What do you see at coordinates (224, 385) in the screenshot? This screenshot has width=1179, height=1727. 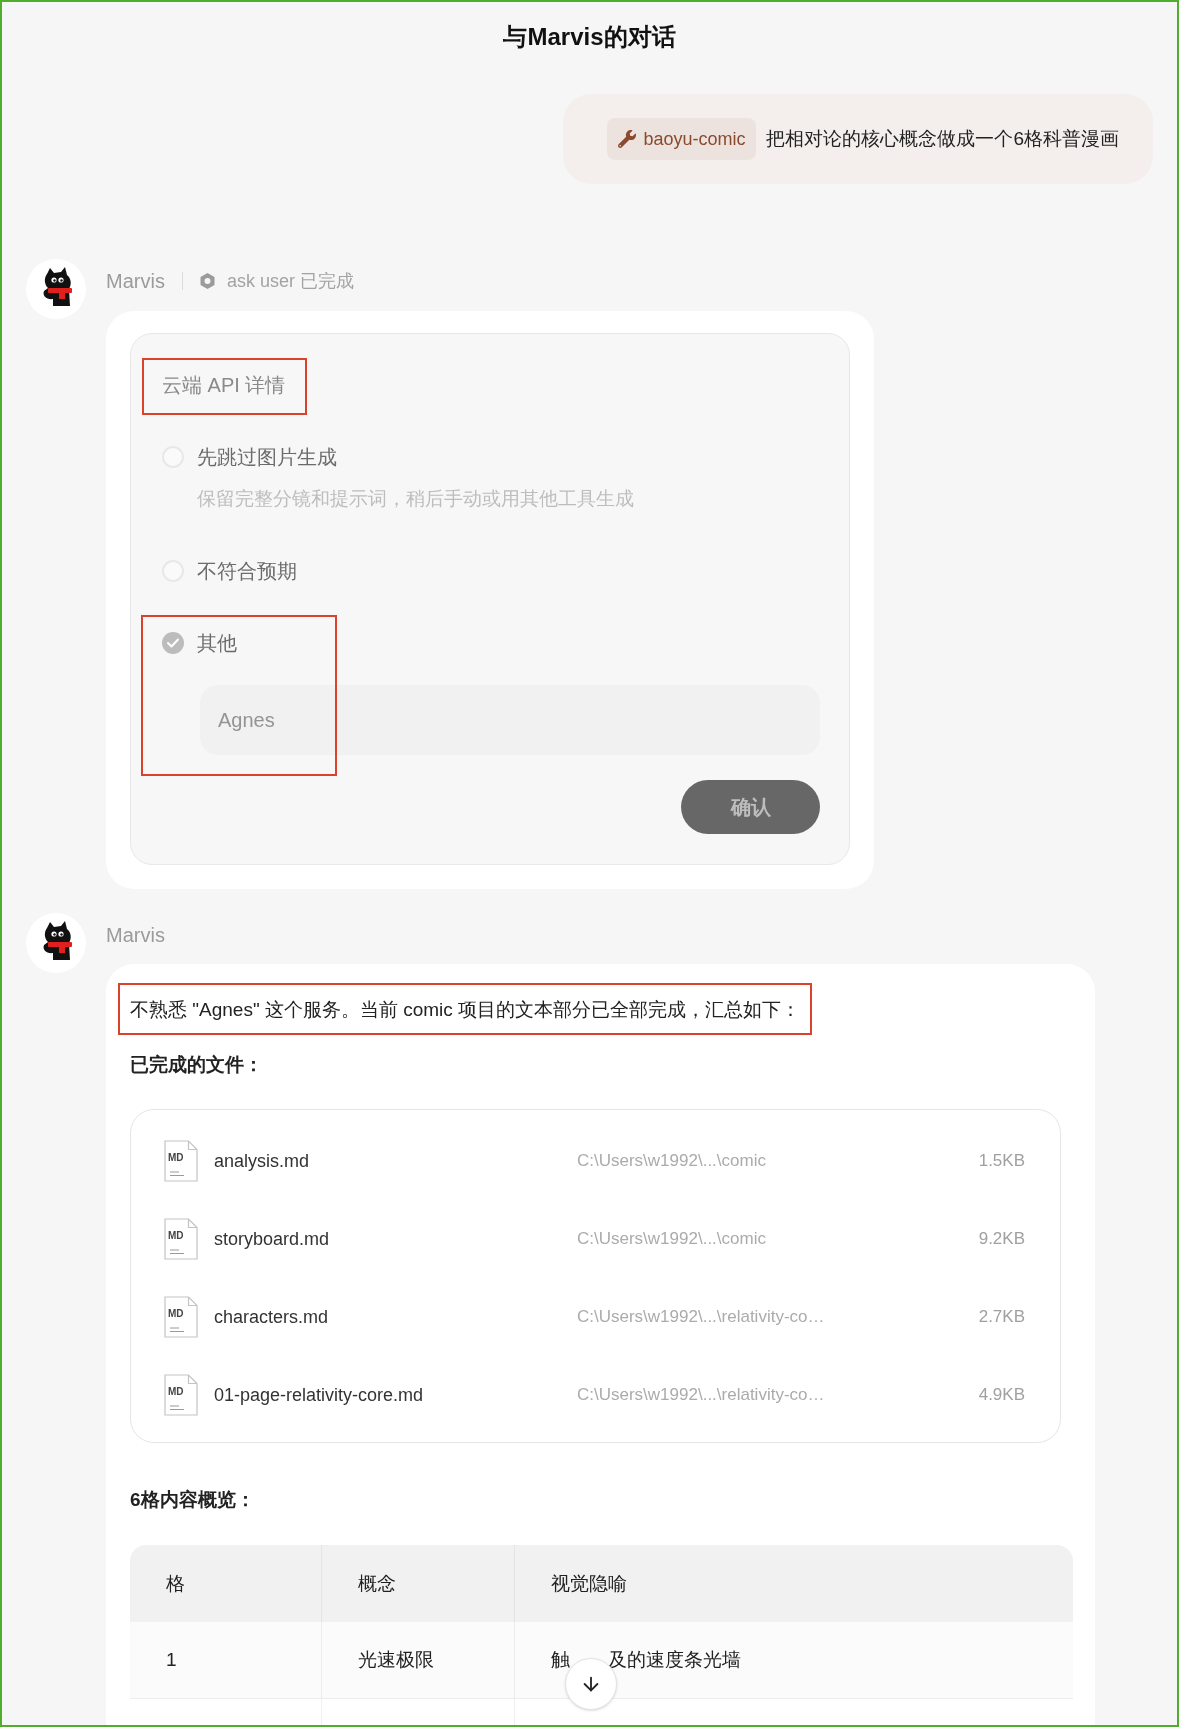 I see `question-title: 云端 API 详情` at bounding box center [224, 385].